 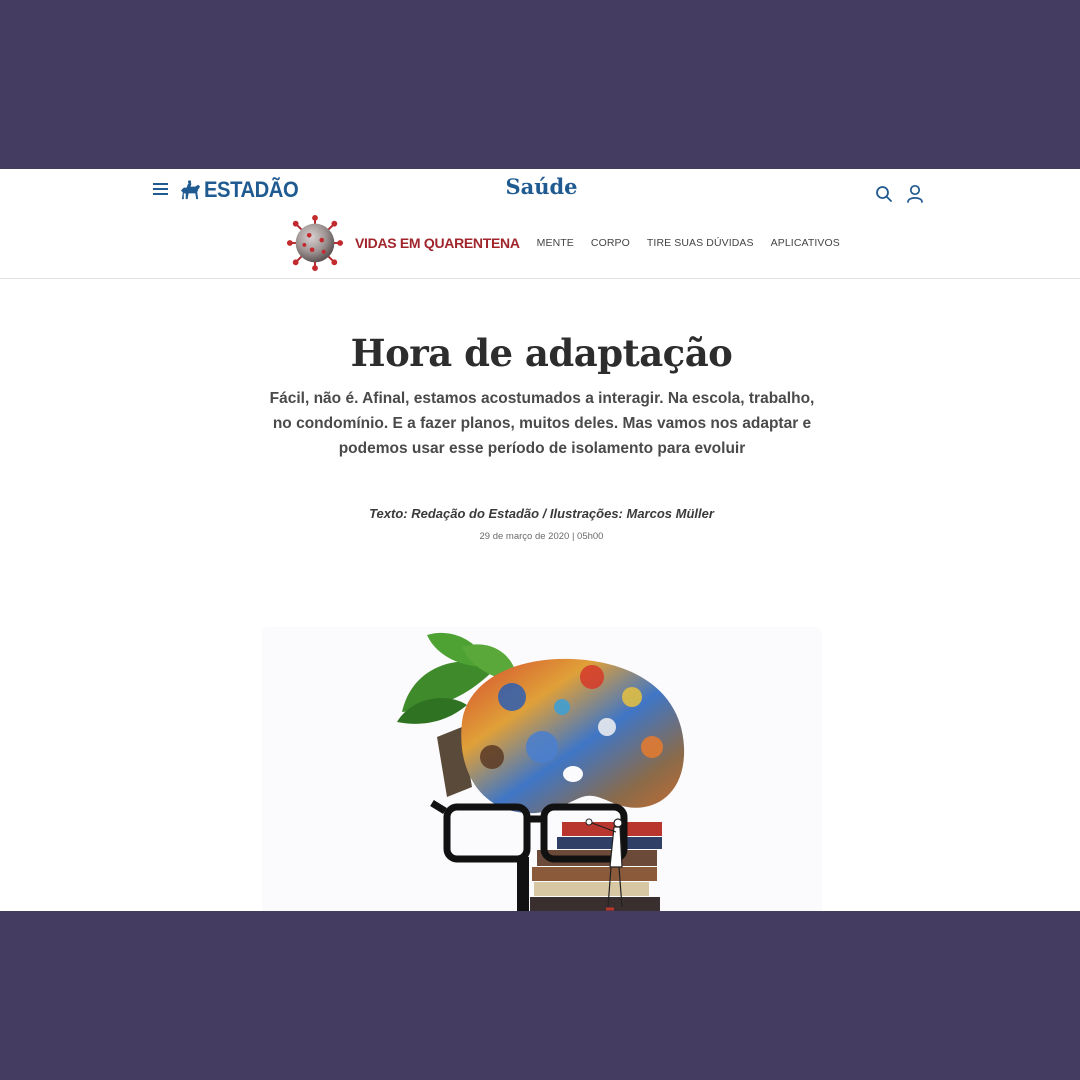 I want to click on article-illustration, so click(x=542, y=769).